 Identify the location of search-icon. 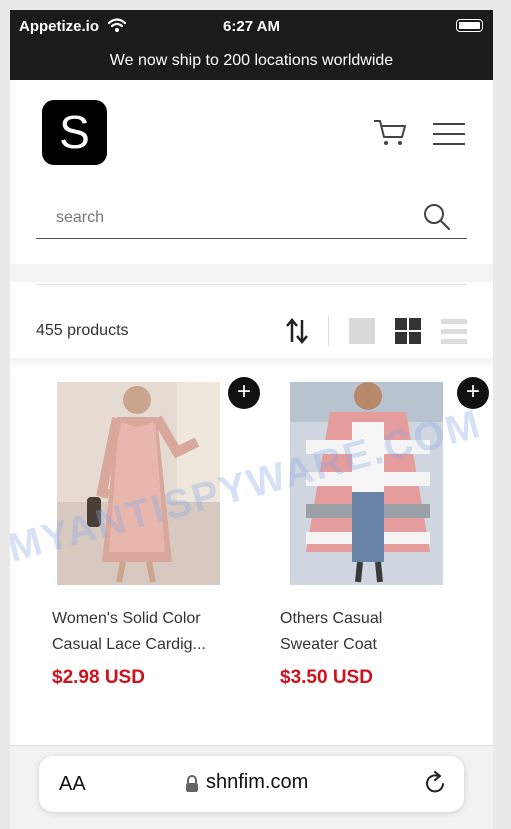
(437, 219).